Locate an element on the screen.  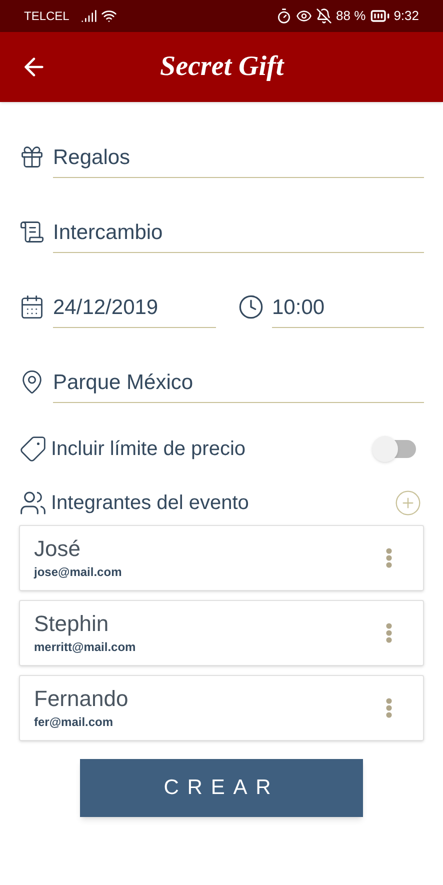
member-name: José is located at coordinates (58, 549).